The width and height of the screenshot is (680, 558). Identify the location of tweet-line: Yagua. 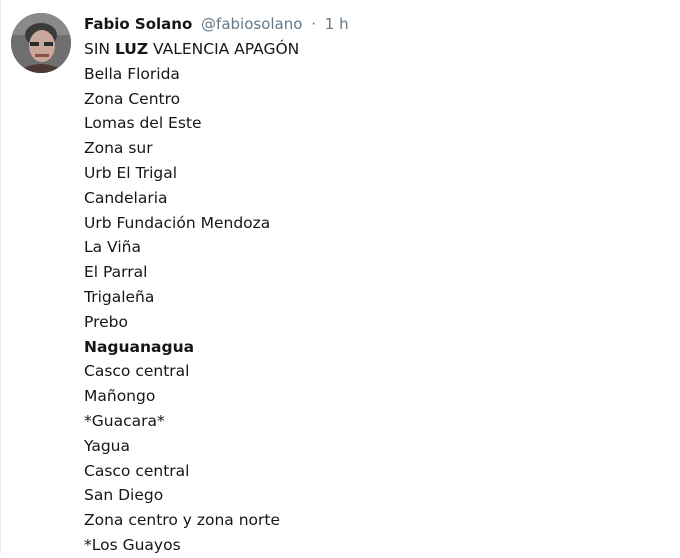
(107, 445).